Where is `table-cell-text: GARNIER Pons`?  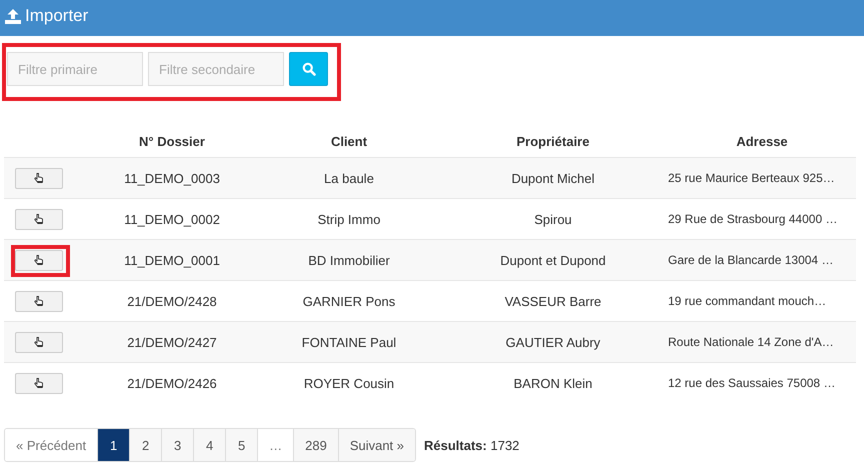
table-cell-text: GARNIER Pons is located at coordinates (349, 301).